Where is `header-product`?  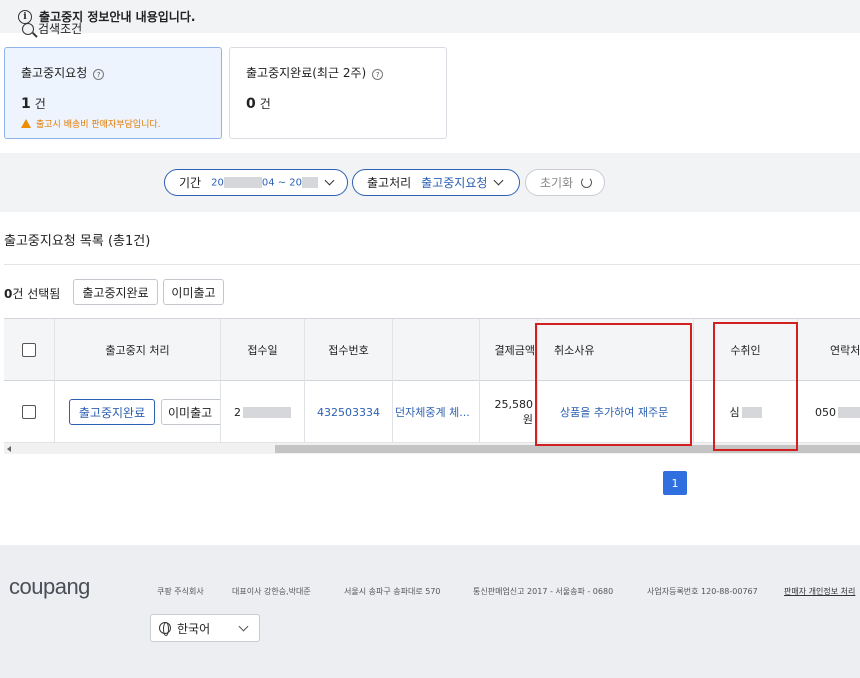 header-product is located at coordinates (436, 350).